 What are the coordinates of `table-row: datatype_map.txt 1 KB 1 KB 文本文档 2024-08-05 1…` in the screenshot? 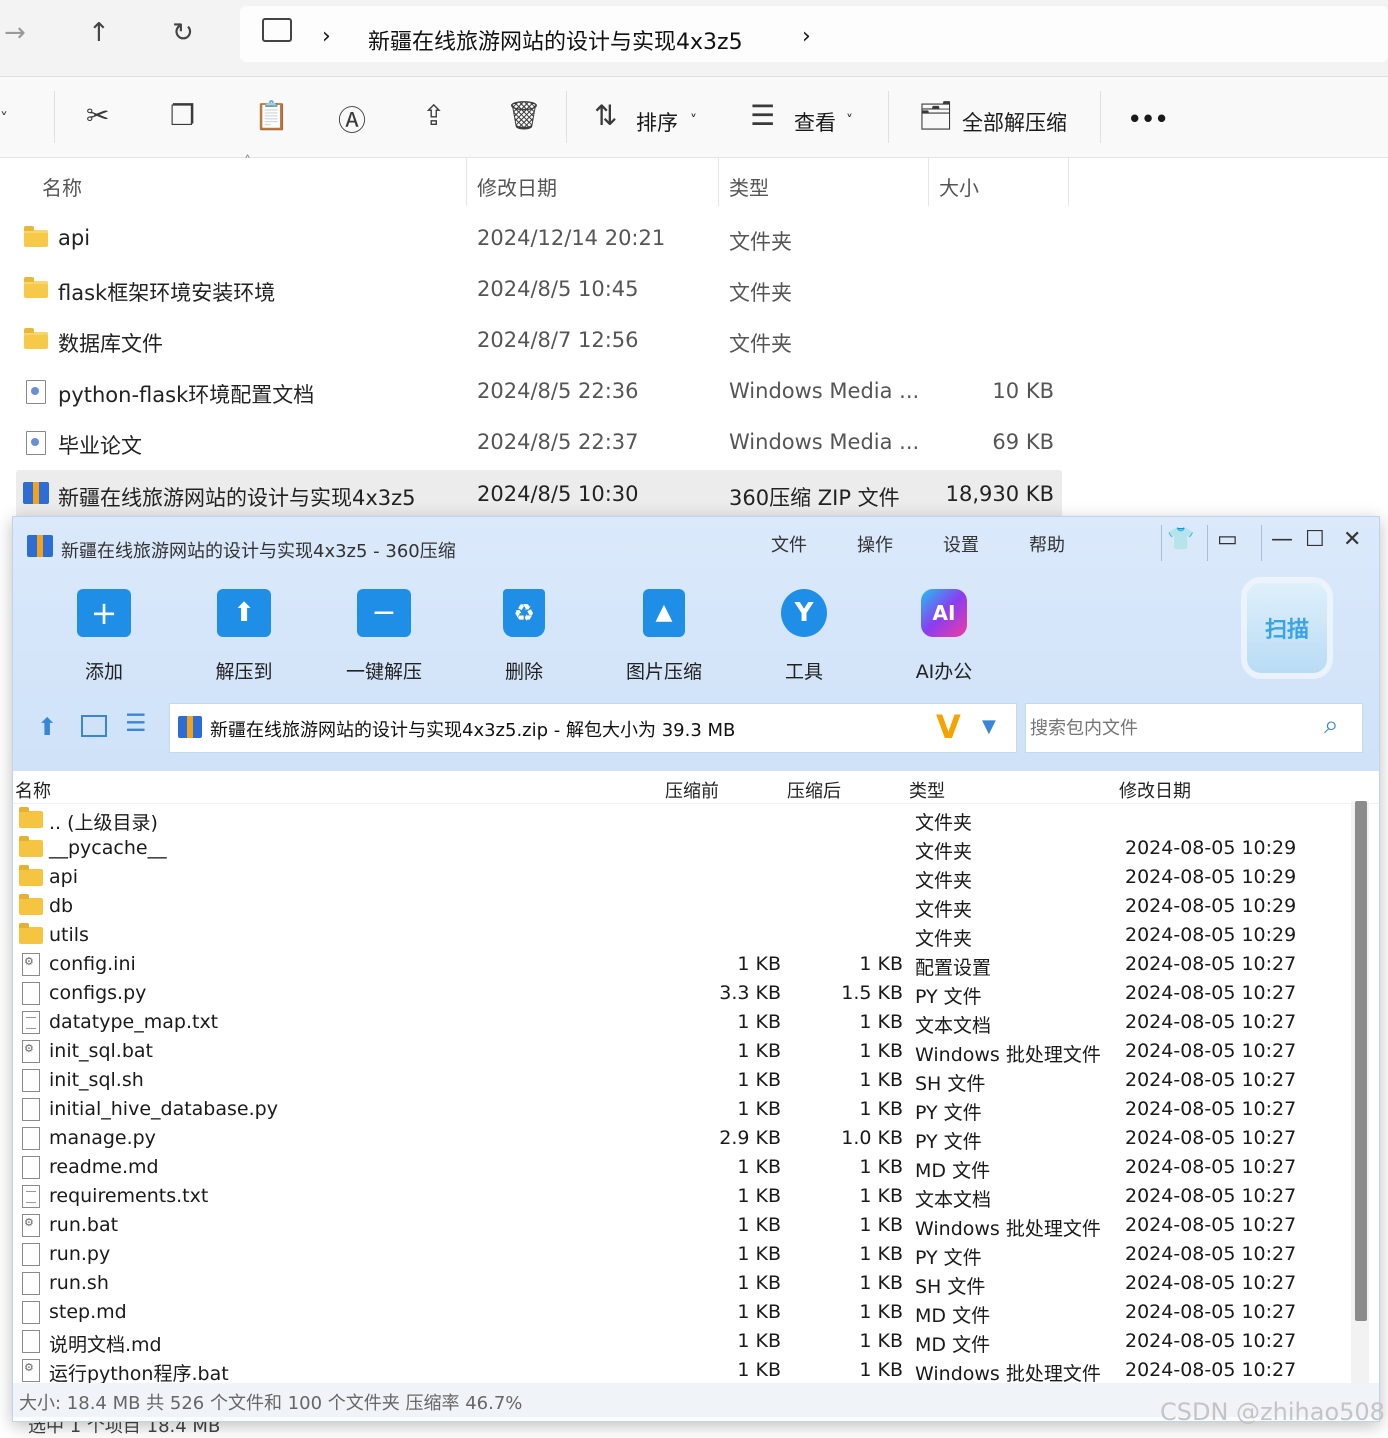 It's located at (681, 1022).